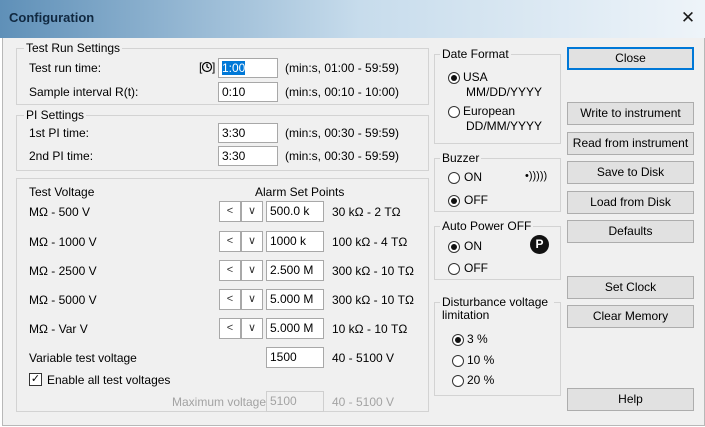 The image size is (705, 427). Describe the element at coordinates (630, 316) in the screenshot. I see `clear-memory-button: Clear Memory` at that location.